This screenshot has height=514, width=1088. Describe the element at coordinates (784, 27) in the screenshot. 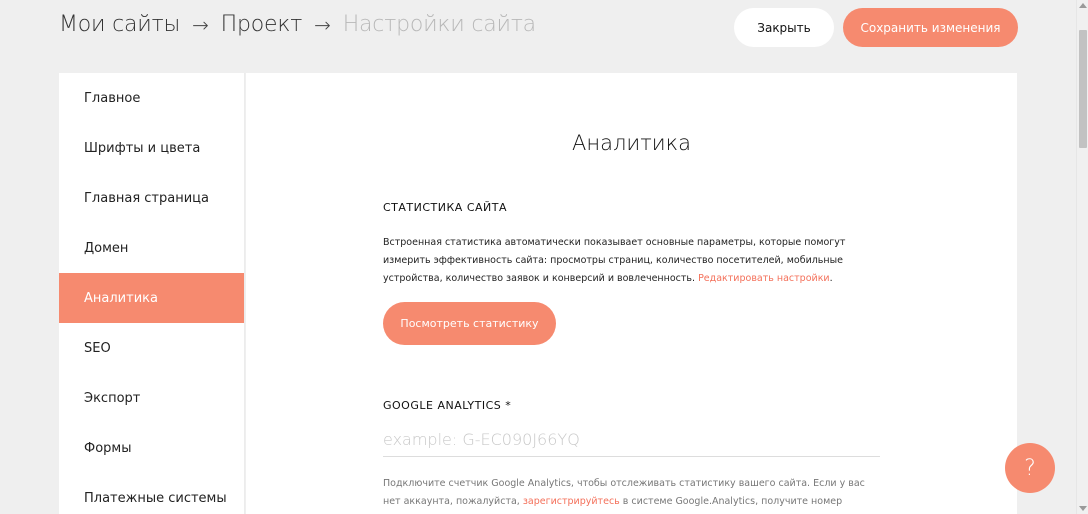

I see `close-button: Закрыть` at that location.